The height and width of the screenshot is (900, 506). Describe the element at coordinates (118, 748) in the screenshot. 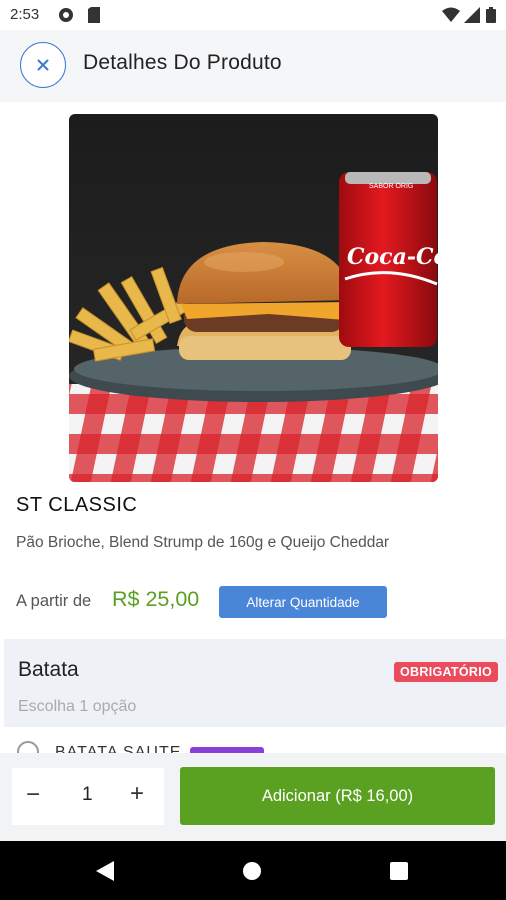

I see `option-item-label: BATATA SAUTE` at that location.